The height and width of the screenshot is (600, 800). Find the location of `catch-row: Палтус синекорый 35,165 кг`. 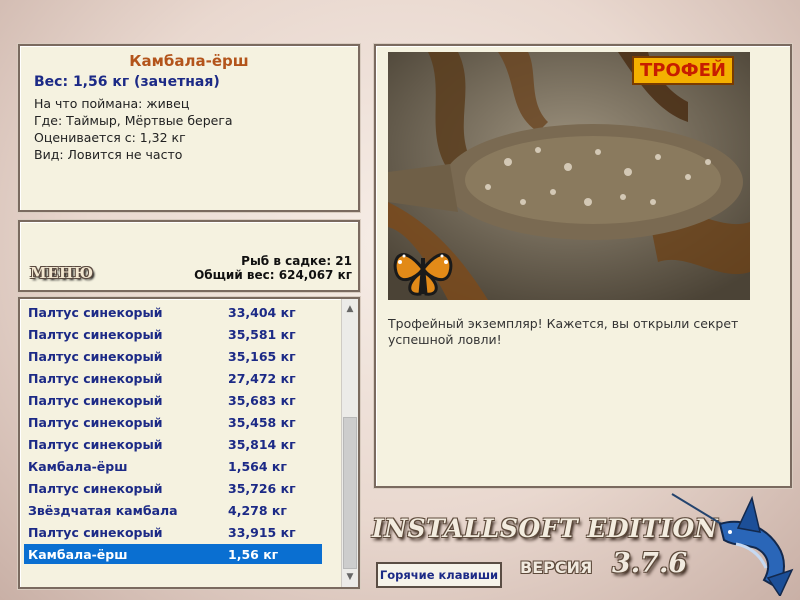

catch-row: Палтус синекорый 35,165 кг is located at coordinates (173, 356).